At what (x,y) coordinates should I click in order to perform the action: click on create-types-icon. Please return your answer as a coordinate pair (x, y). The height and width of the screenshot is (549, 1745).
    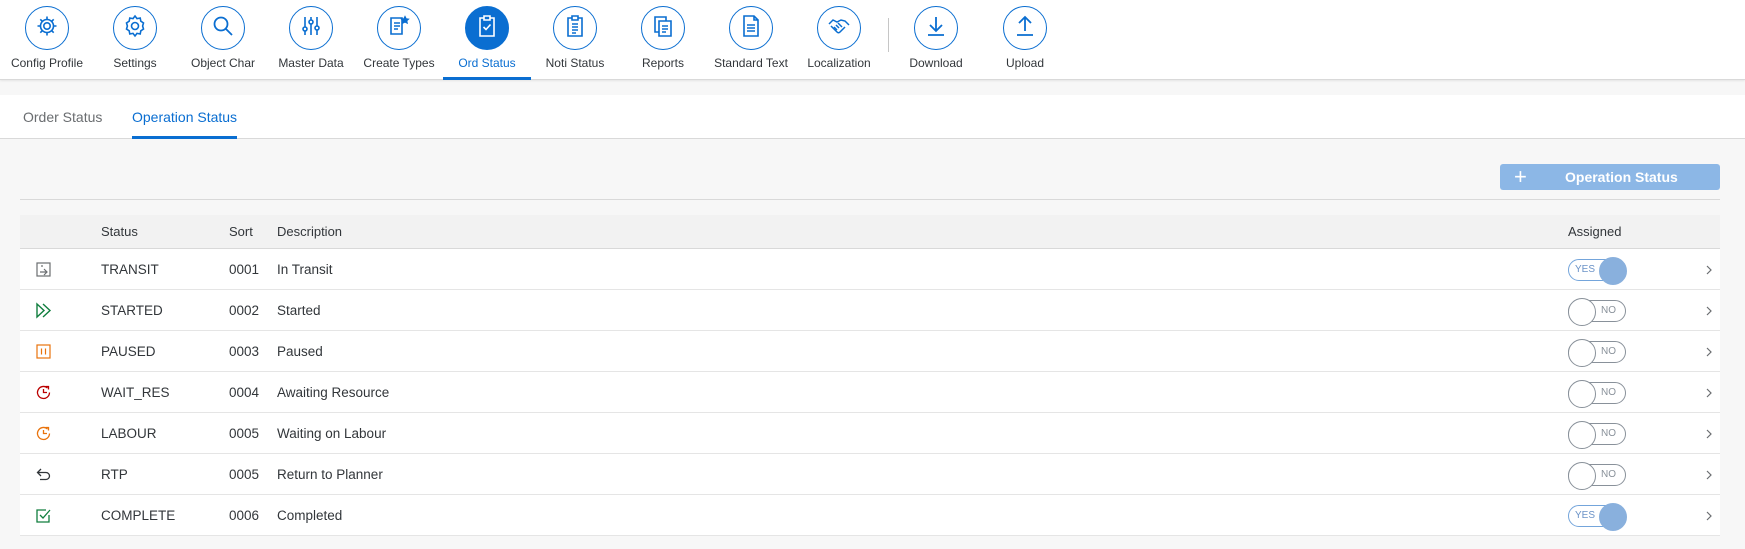
    Looking at the image, I should click on (399, 28).